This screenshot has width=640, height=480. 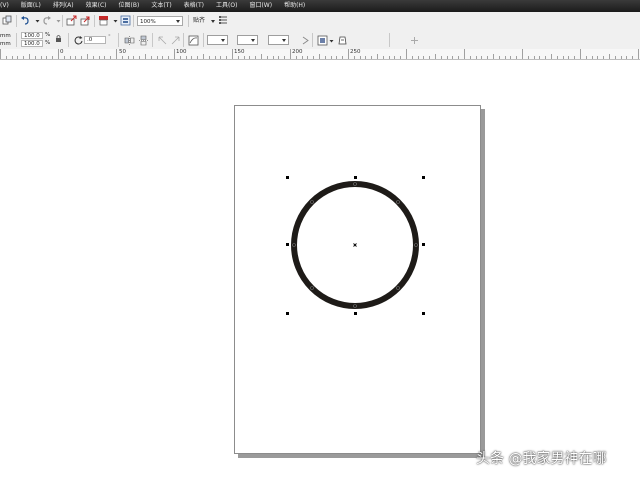 I want to click on center-x-icon, so click(x=355, y=245).